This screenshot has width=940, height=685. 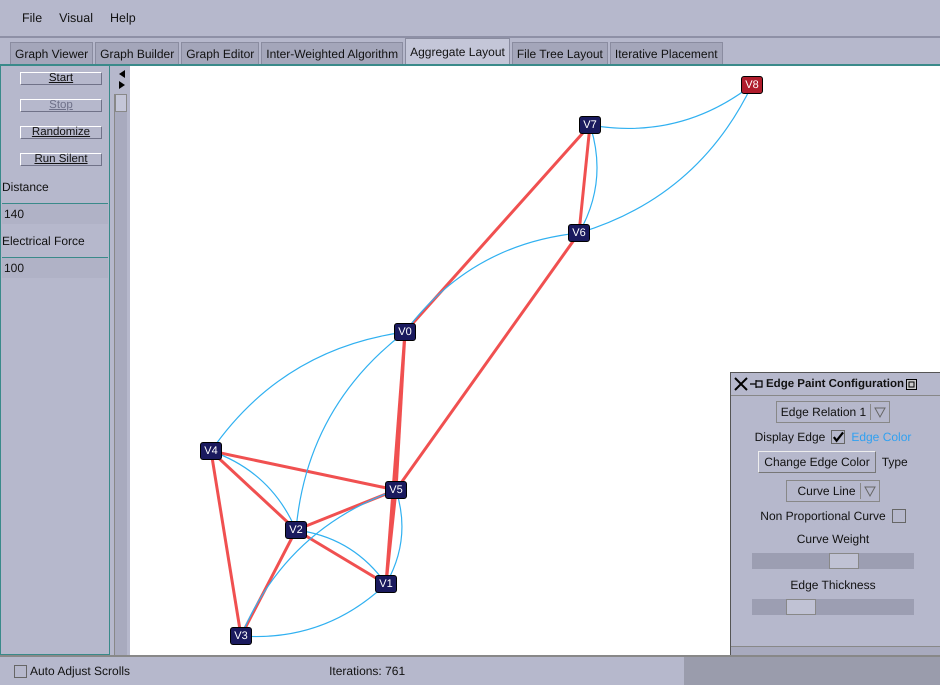 I want to click on dialog-title: Edge Paint Configuration, so click(x=835, y=384).